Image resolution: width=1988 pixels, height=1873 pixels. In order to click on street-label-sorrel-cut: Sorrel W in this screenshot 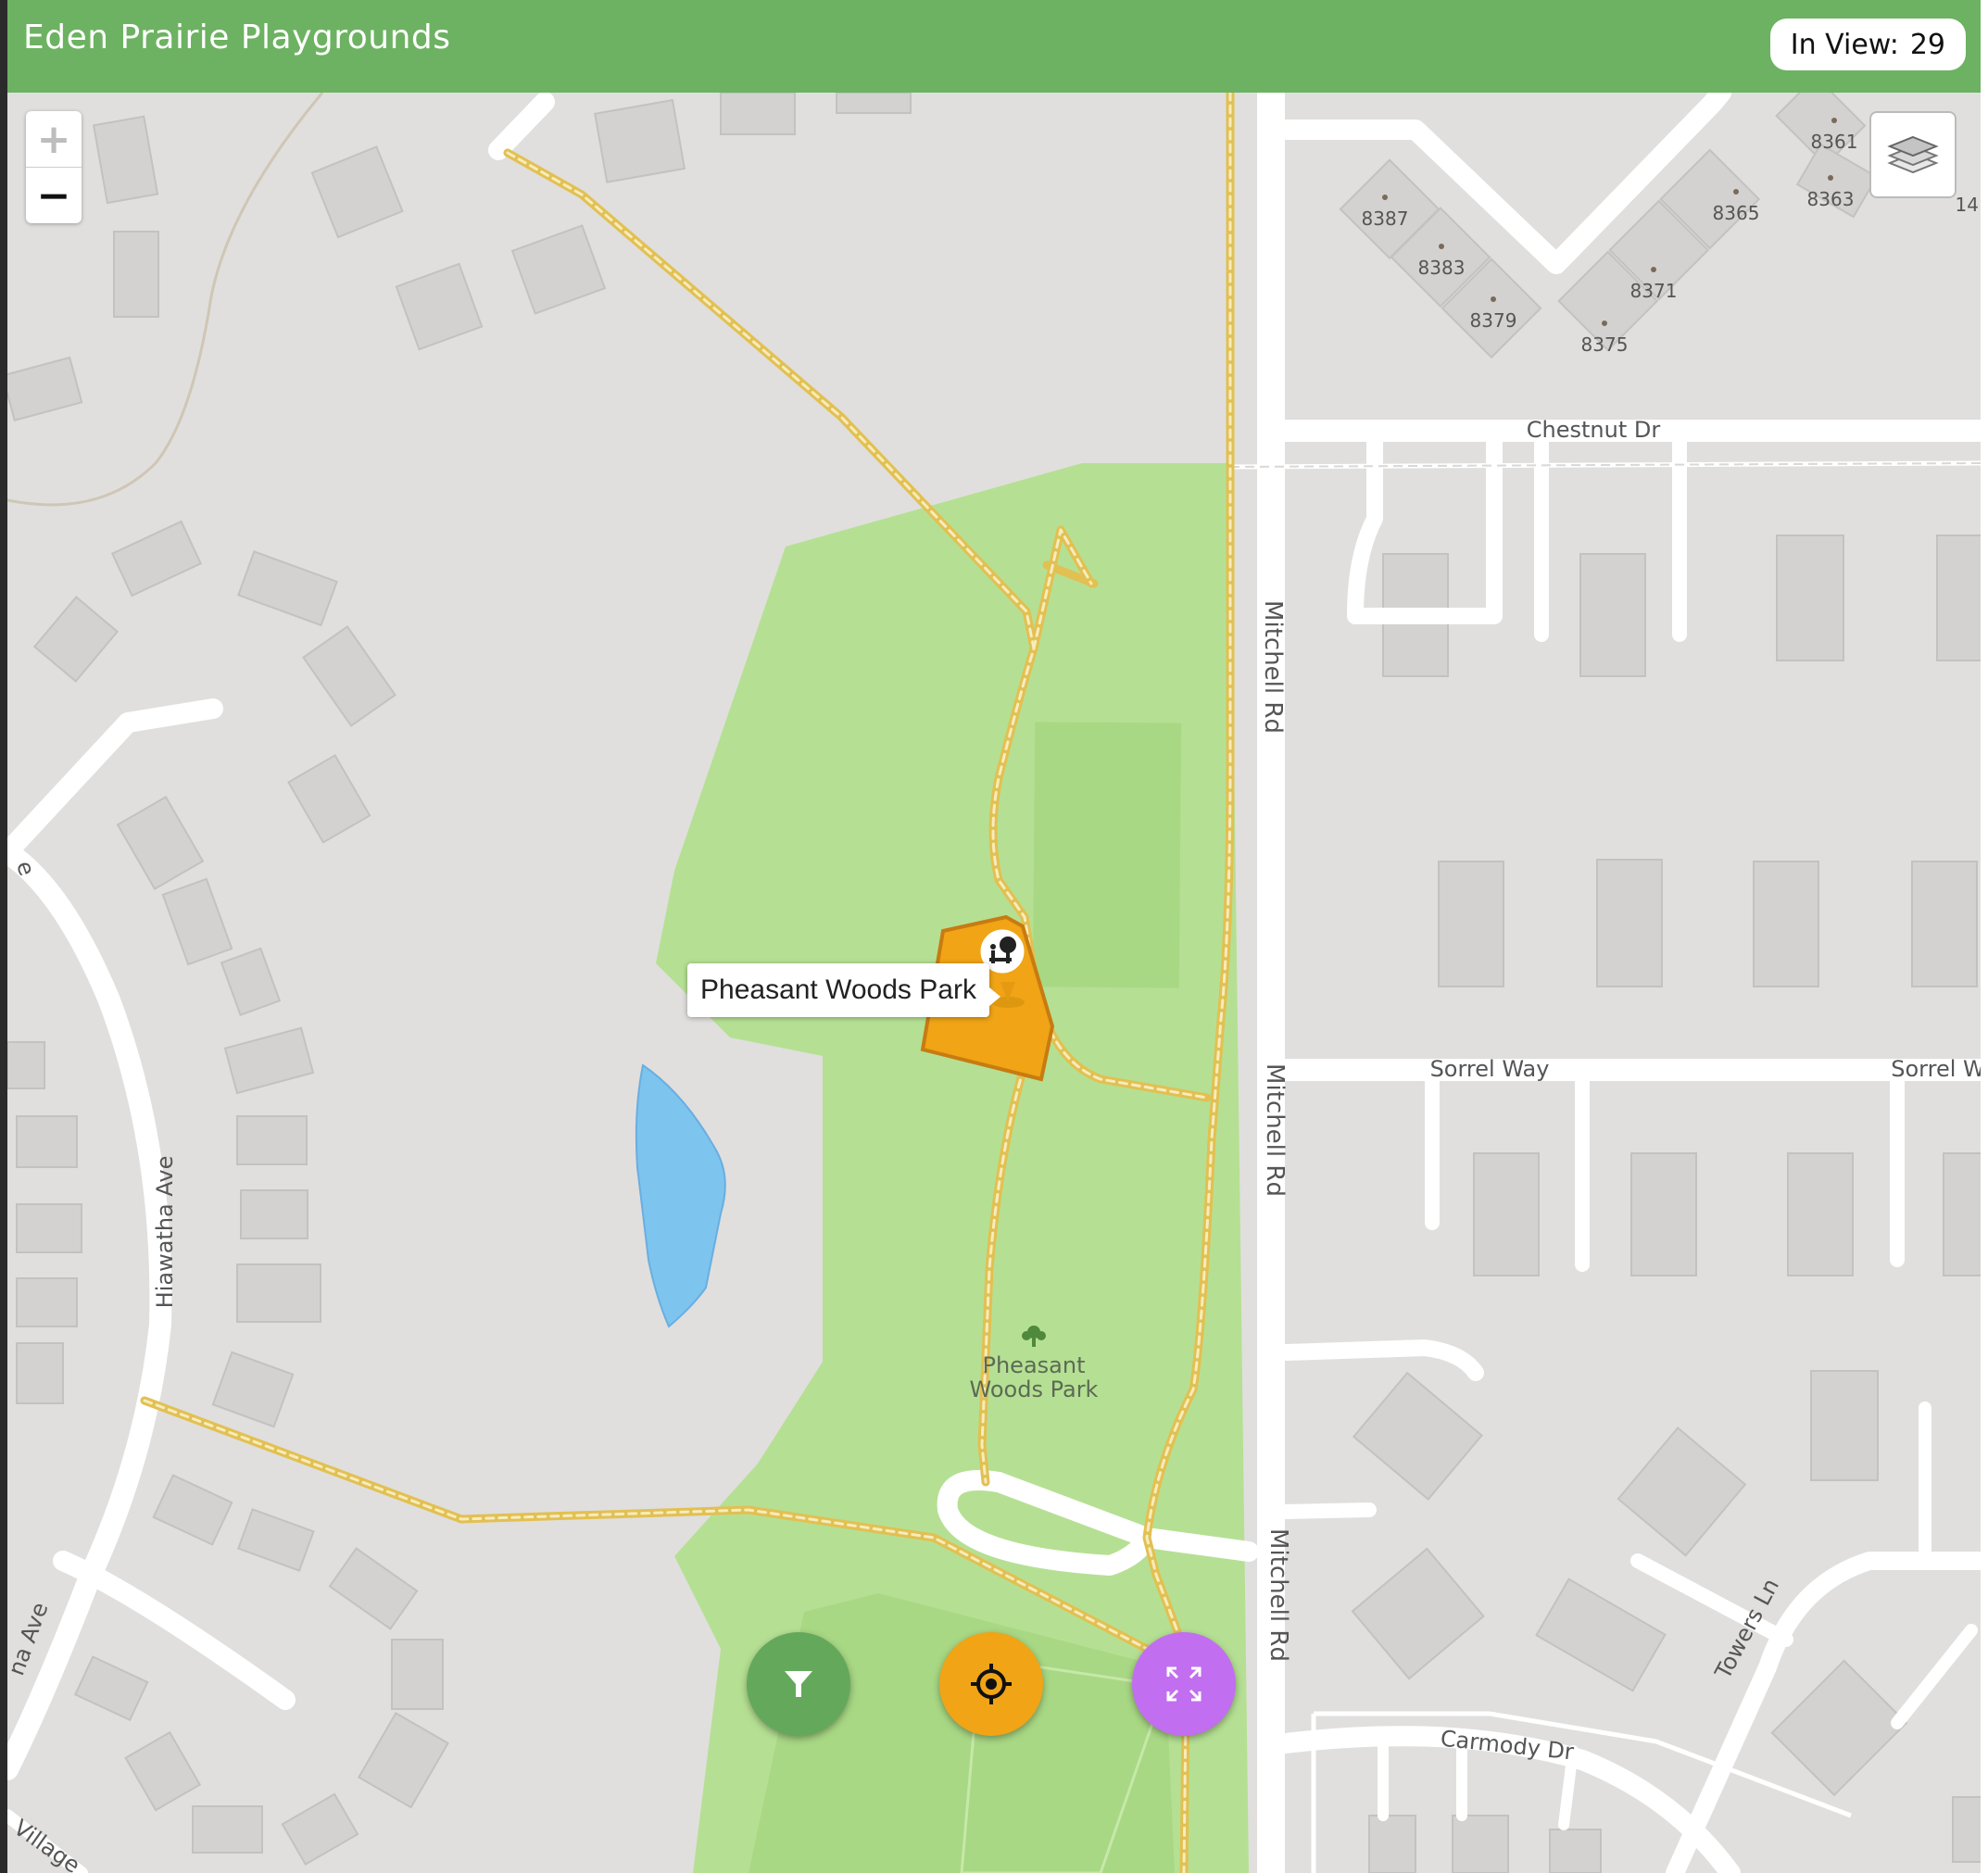, I will do `click(1936, 1069)`.